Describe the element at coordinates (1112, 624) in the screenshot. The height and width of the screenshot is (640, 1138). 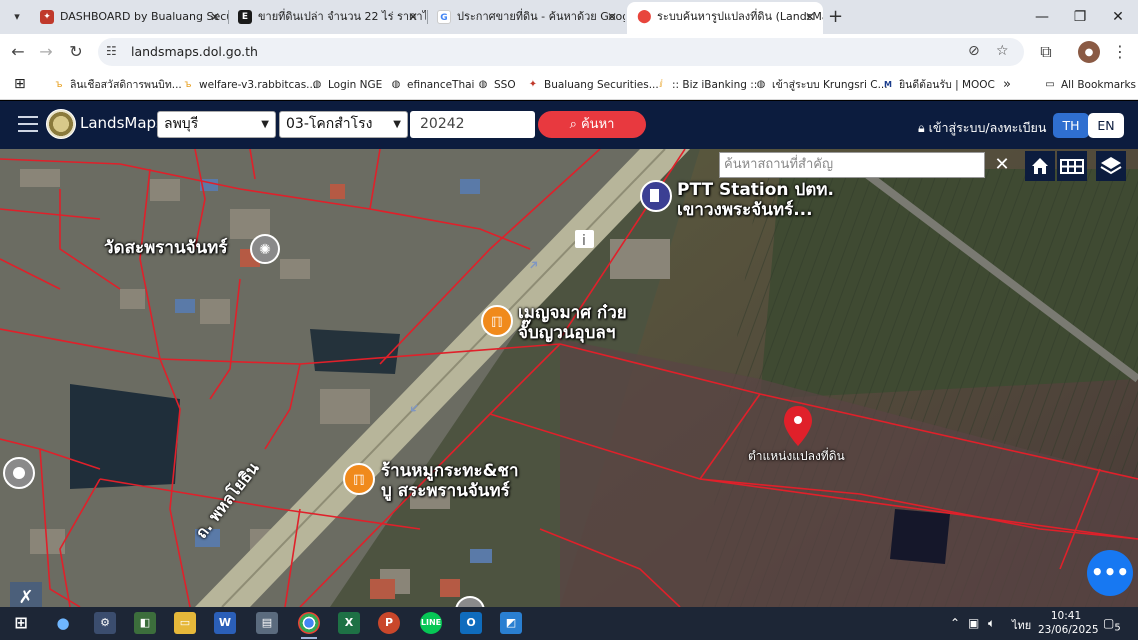
I see `notifications-icon: ▢5` at that location.